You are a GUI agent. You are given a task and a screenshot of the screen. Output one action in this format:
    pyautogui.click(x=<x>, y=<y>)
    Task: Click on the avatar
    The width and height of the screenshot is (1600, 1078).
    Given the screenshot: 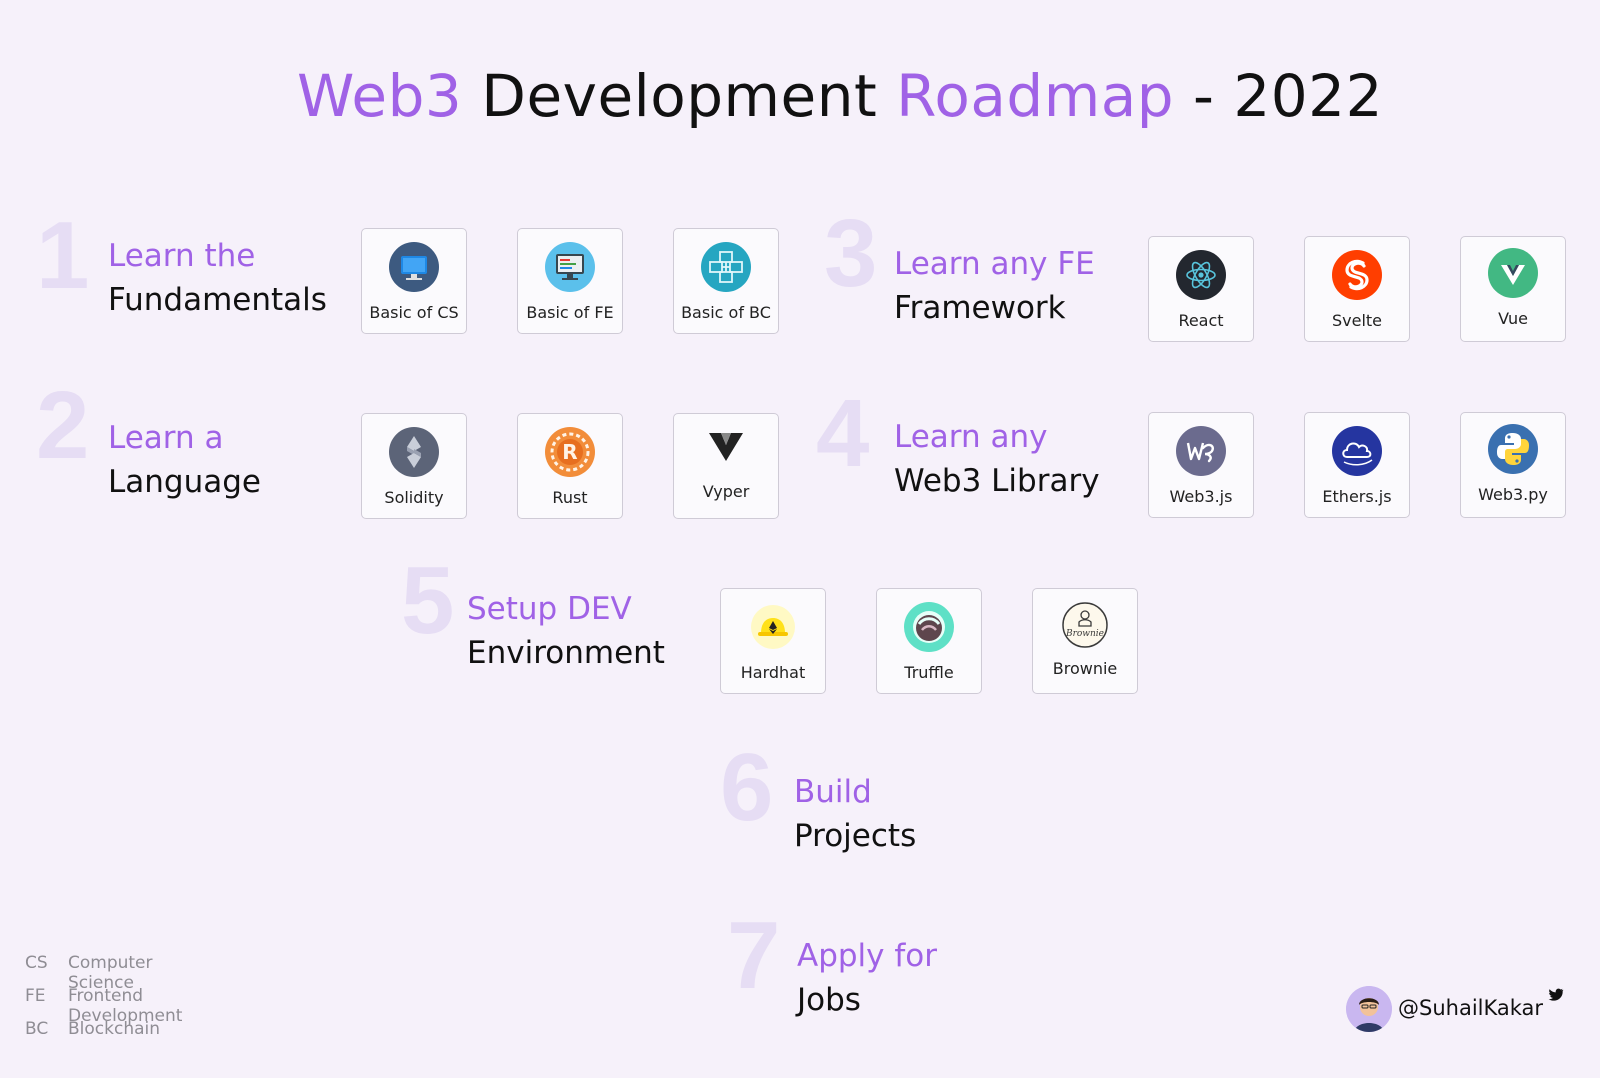 What is the action you would take?
    pyautogui.click(x=1369, y=1009)
    